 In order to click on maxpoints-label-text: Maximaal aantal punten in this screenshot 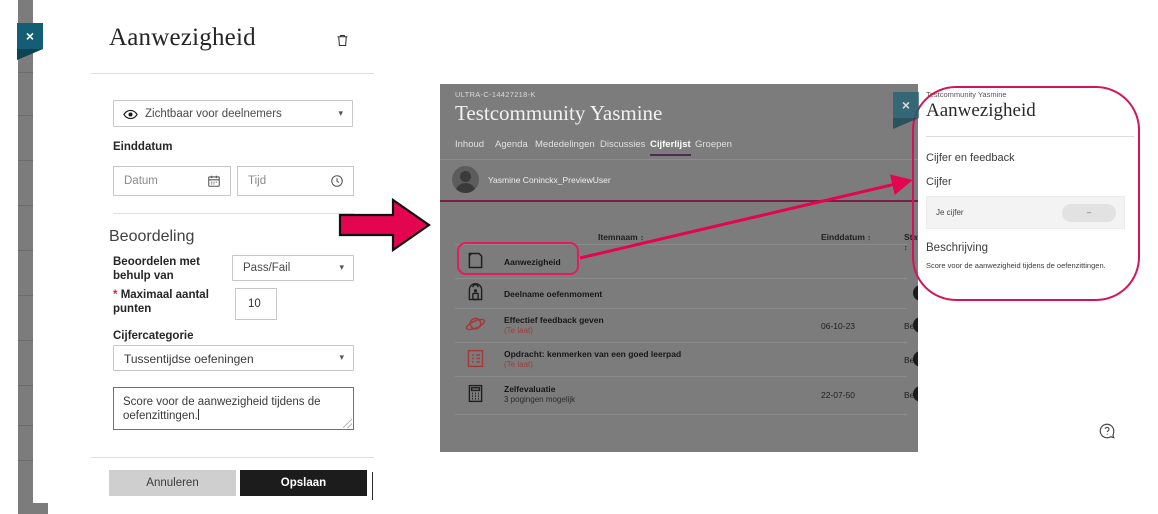, I will do `click(161, 302)`.